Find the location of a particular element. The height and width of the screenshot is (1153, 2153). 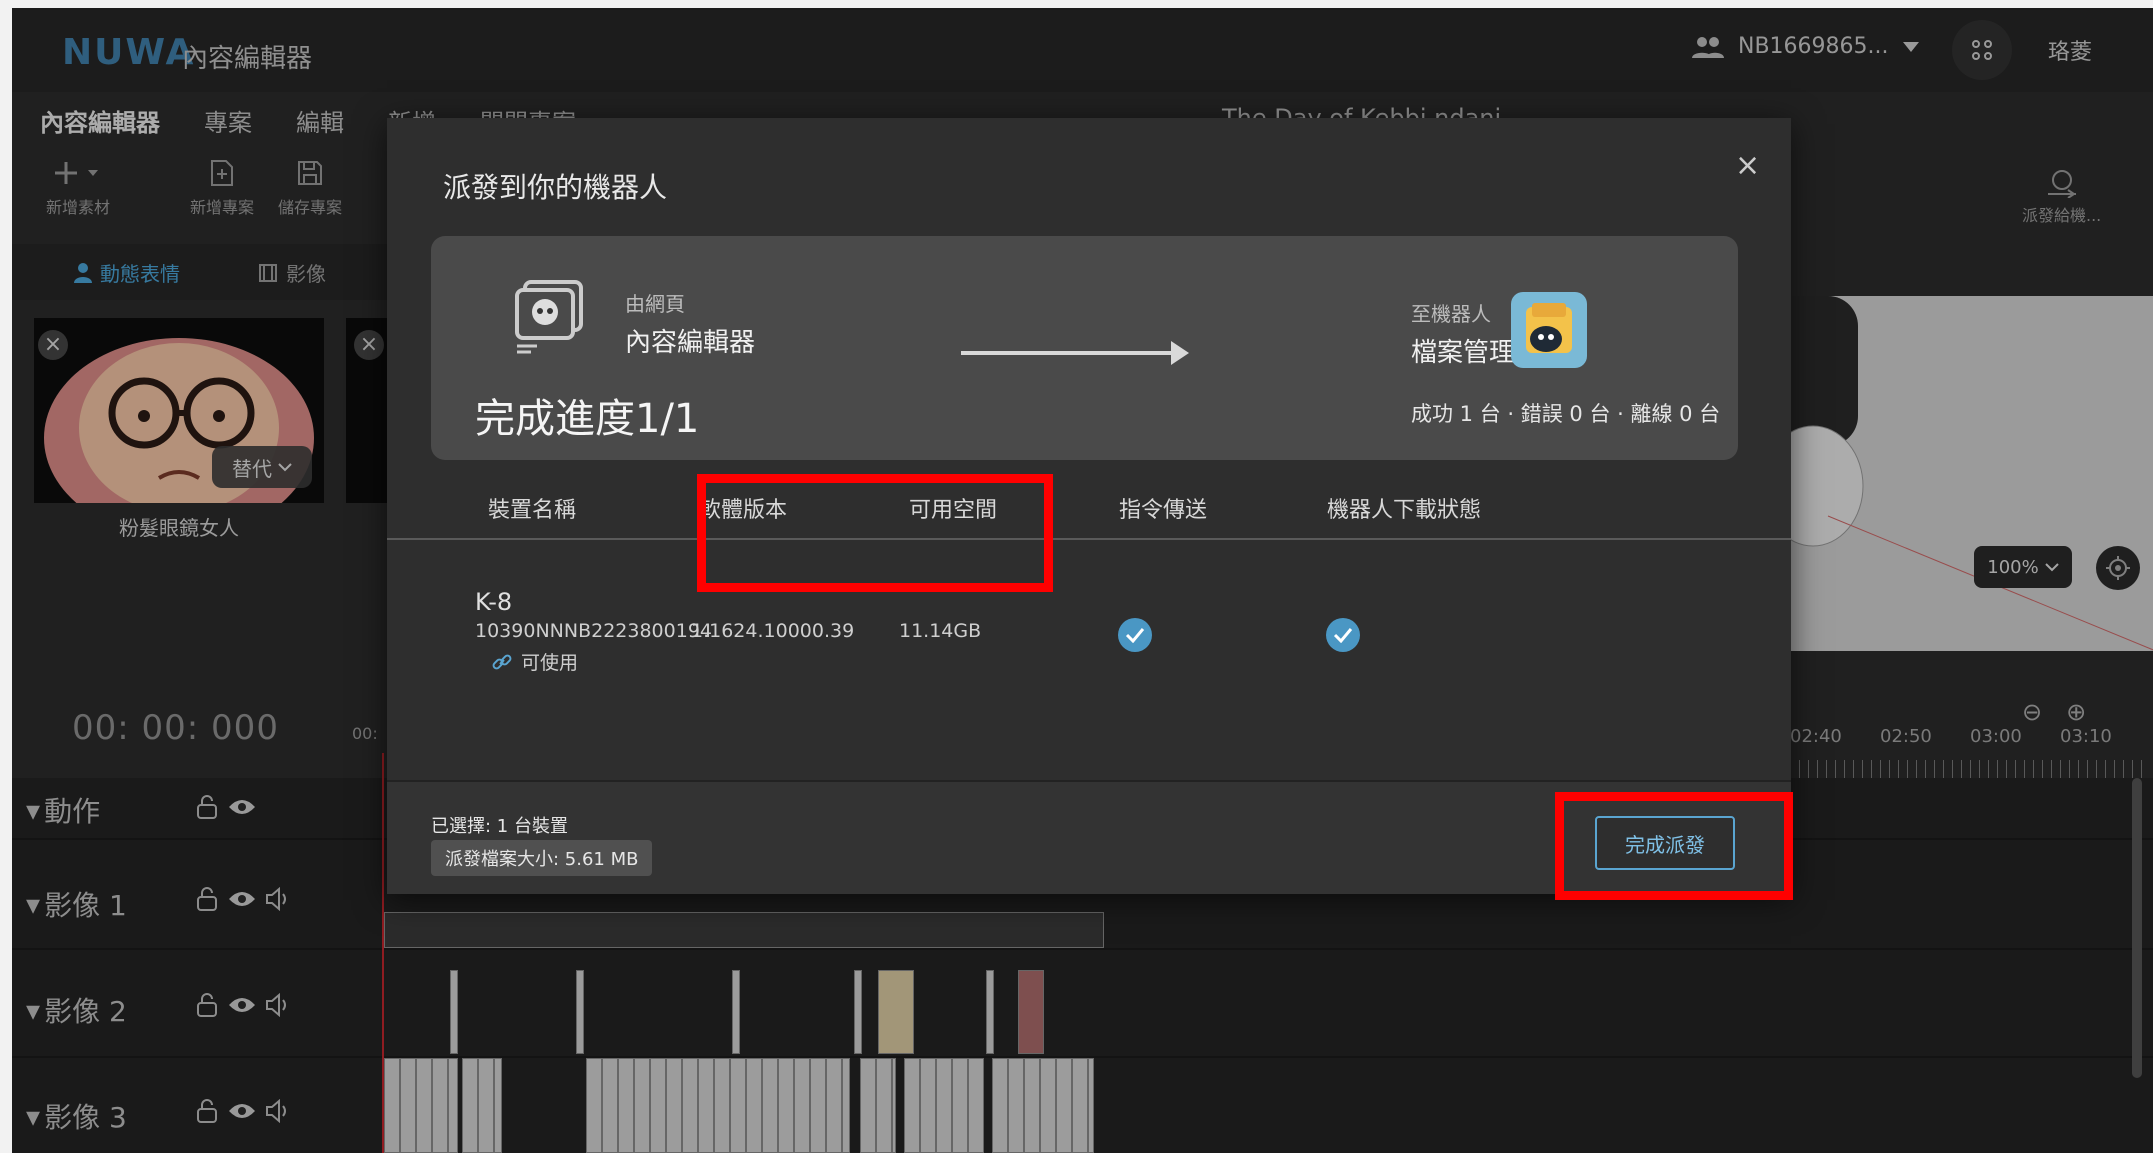

target-label: 至機器人 is located at coordinates (1451, 314).